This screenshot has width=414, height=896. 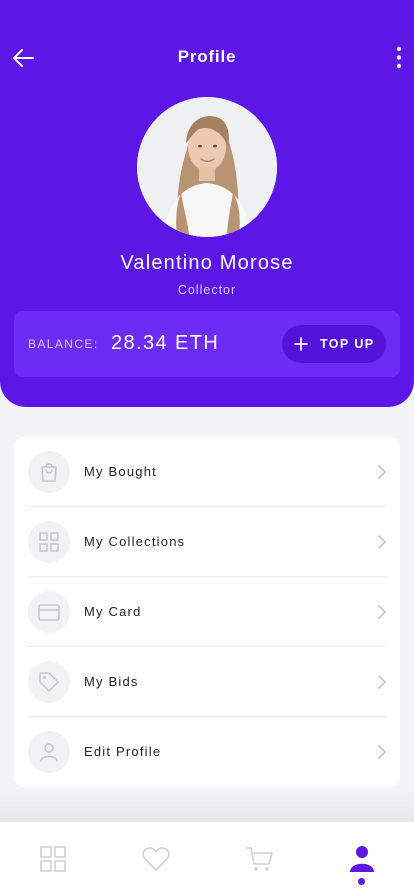 What do you see at coordinates (207, 472) in the screenshot?
I see `menu-item-my-bought: My Bought` at bounding box center [207, 472].